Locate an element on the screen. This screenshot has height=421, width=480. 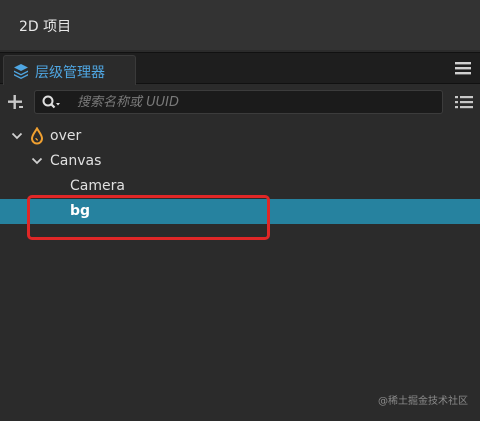
layers-icon is located at coordinates (21, 71).